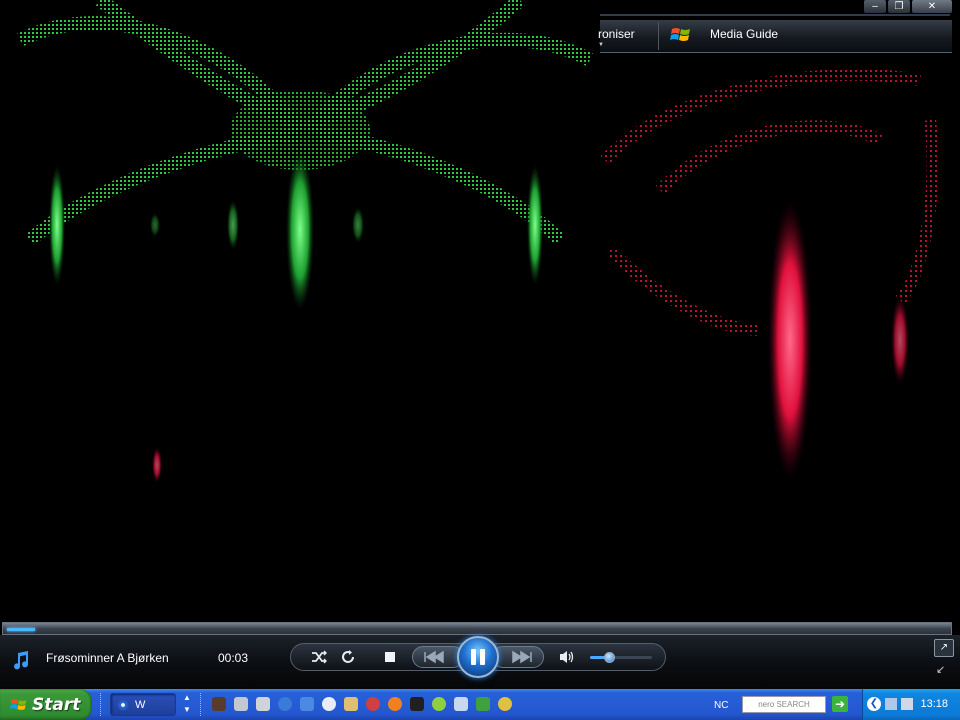 This screenshot has width=960, height=720. What do you see at coordinates (934, 704) in the screenshot?
I see `clock: 13:18` at bounding box center [934, 704].